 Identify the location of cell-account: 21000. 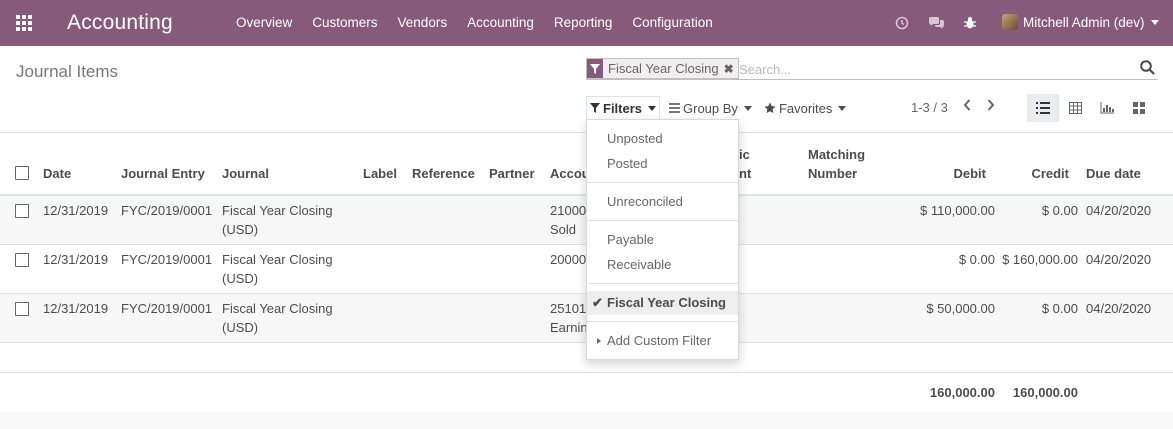
(568, 210).